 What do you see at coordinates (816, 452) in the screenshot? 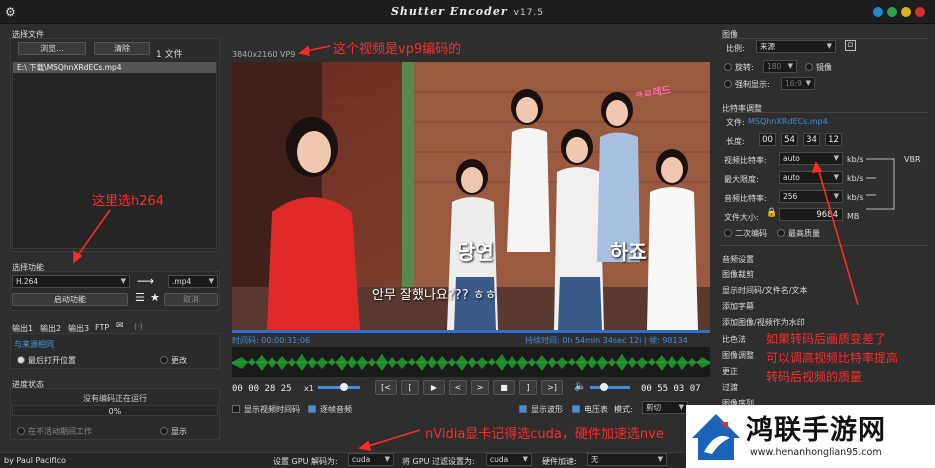
I see `watermark-url: www.henanhonglian95.com` at bounding box center [816, 452].